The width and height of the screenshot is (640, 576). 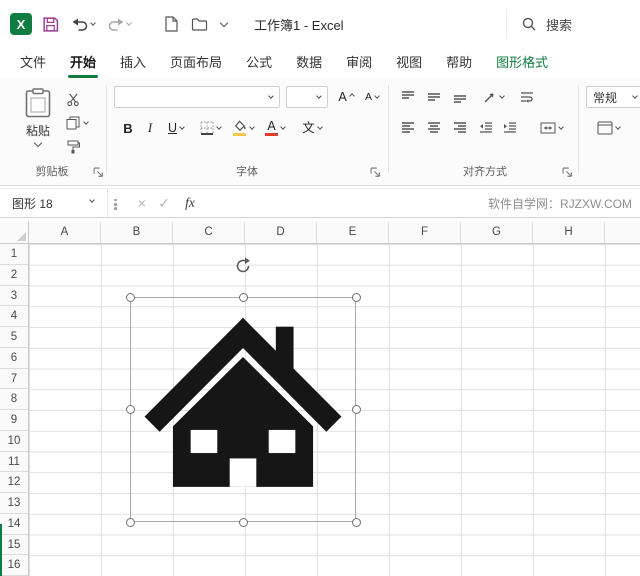 I want to click on paste-button: 粘贴, so click(x=38, y=122).